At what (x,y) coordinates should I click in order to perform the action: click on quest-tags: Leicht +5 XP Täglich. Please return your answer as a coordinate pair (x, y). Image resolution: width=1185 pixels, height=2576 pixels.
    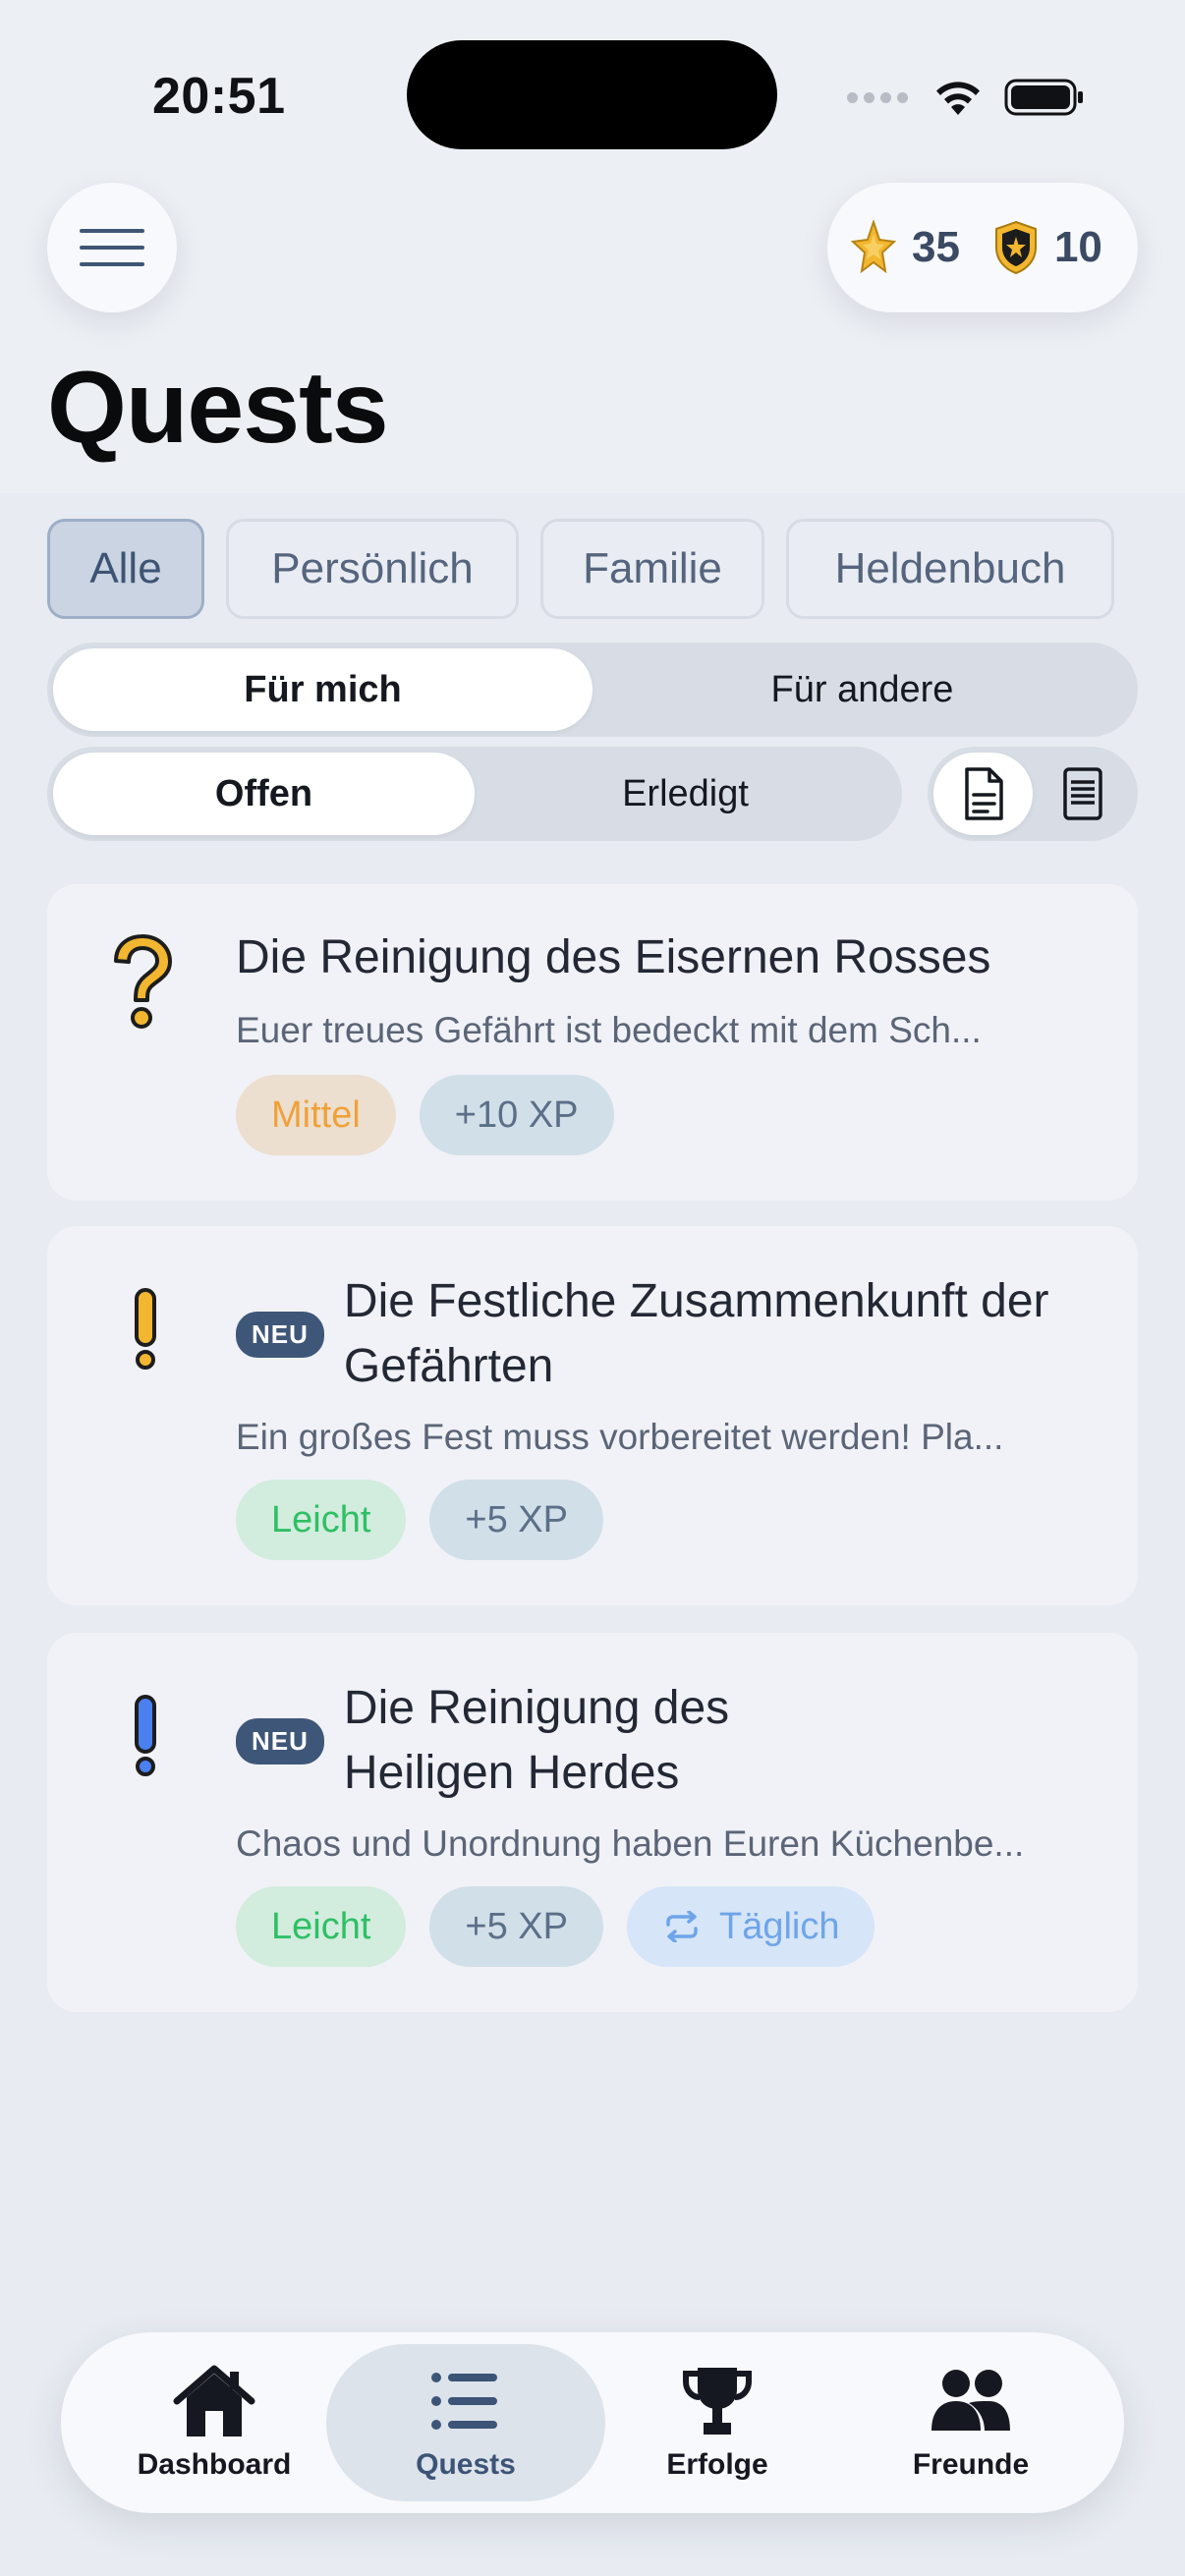
    Looking at the image, I should click on (567, 1926).